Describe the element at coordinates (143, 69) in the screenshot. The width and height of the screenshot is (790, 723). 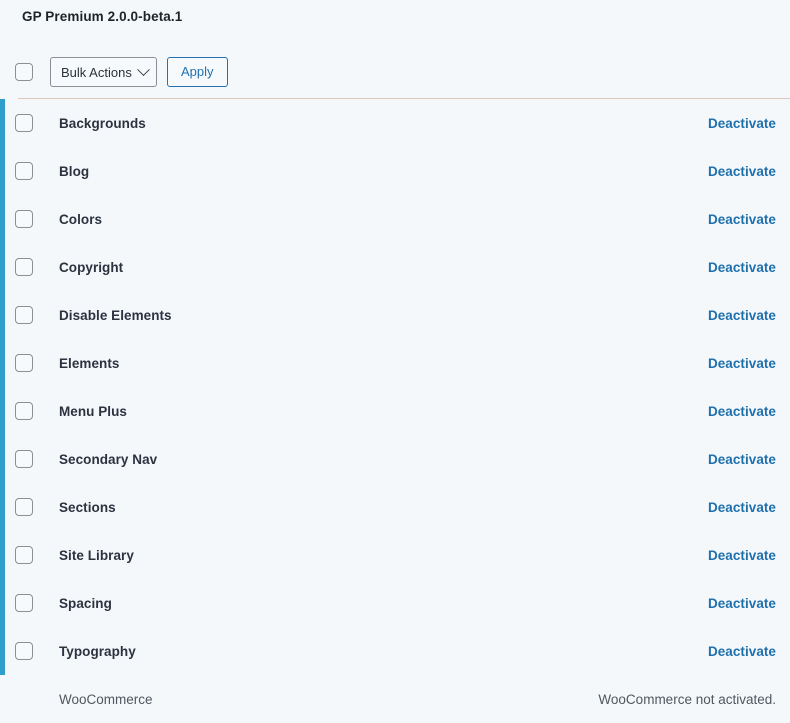
I see `chevron-down-icon` at that location.